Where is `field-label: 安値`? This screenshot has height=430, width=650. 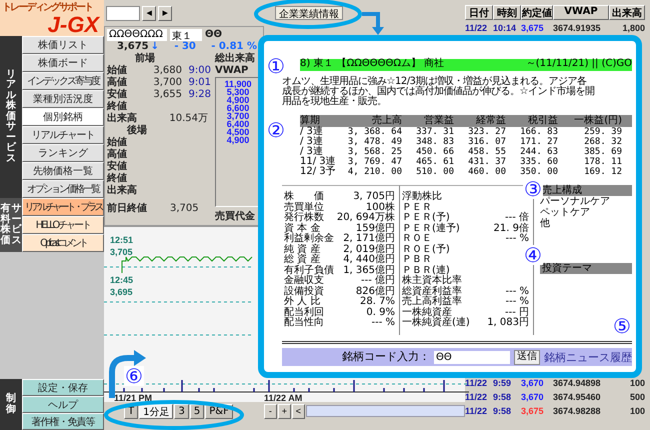
field-label: 安値 is located at coordinates (117, 166).